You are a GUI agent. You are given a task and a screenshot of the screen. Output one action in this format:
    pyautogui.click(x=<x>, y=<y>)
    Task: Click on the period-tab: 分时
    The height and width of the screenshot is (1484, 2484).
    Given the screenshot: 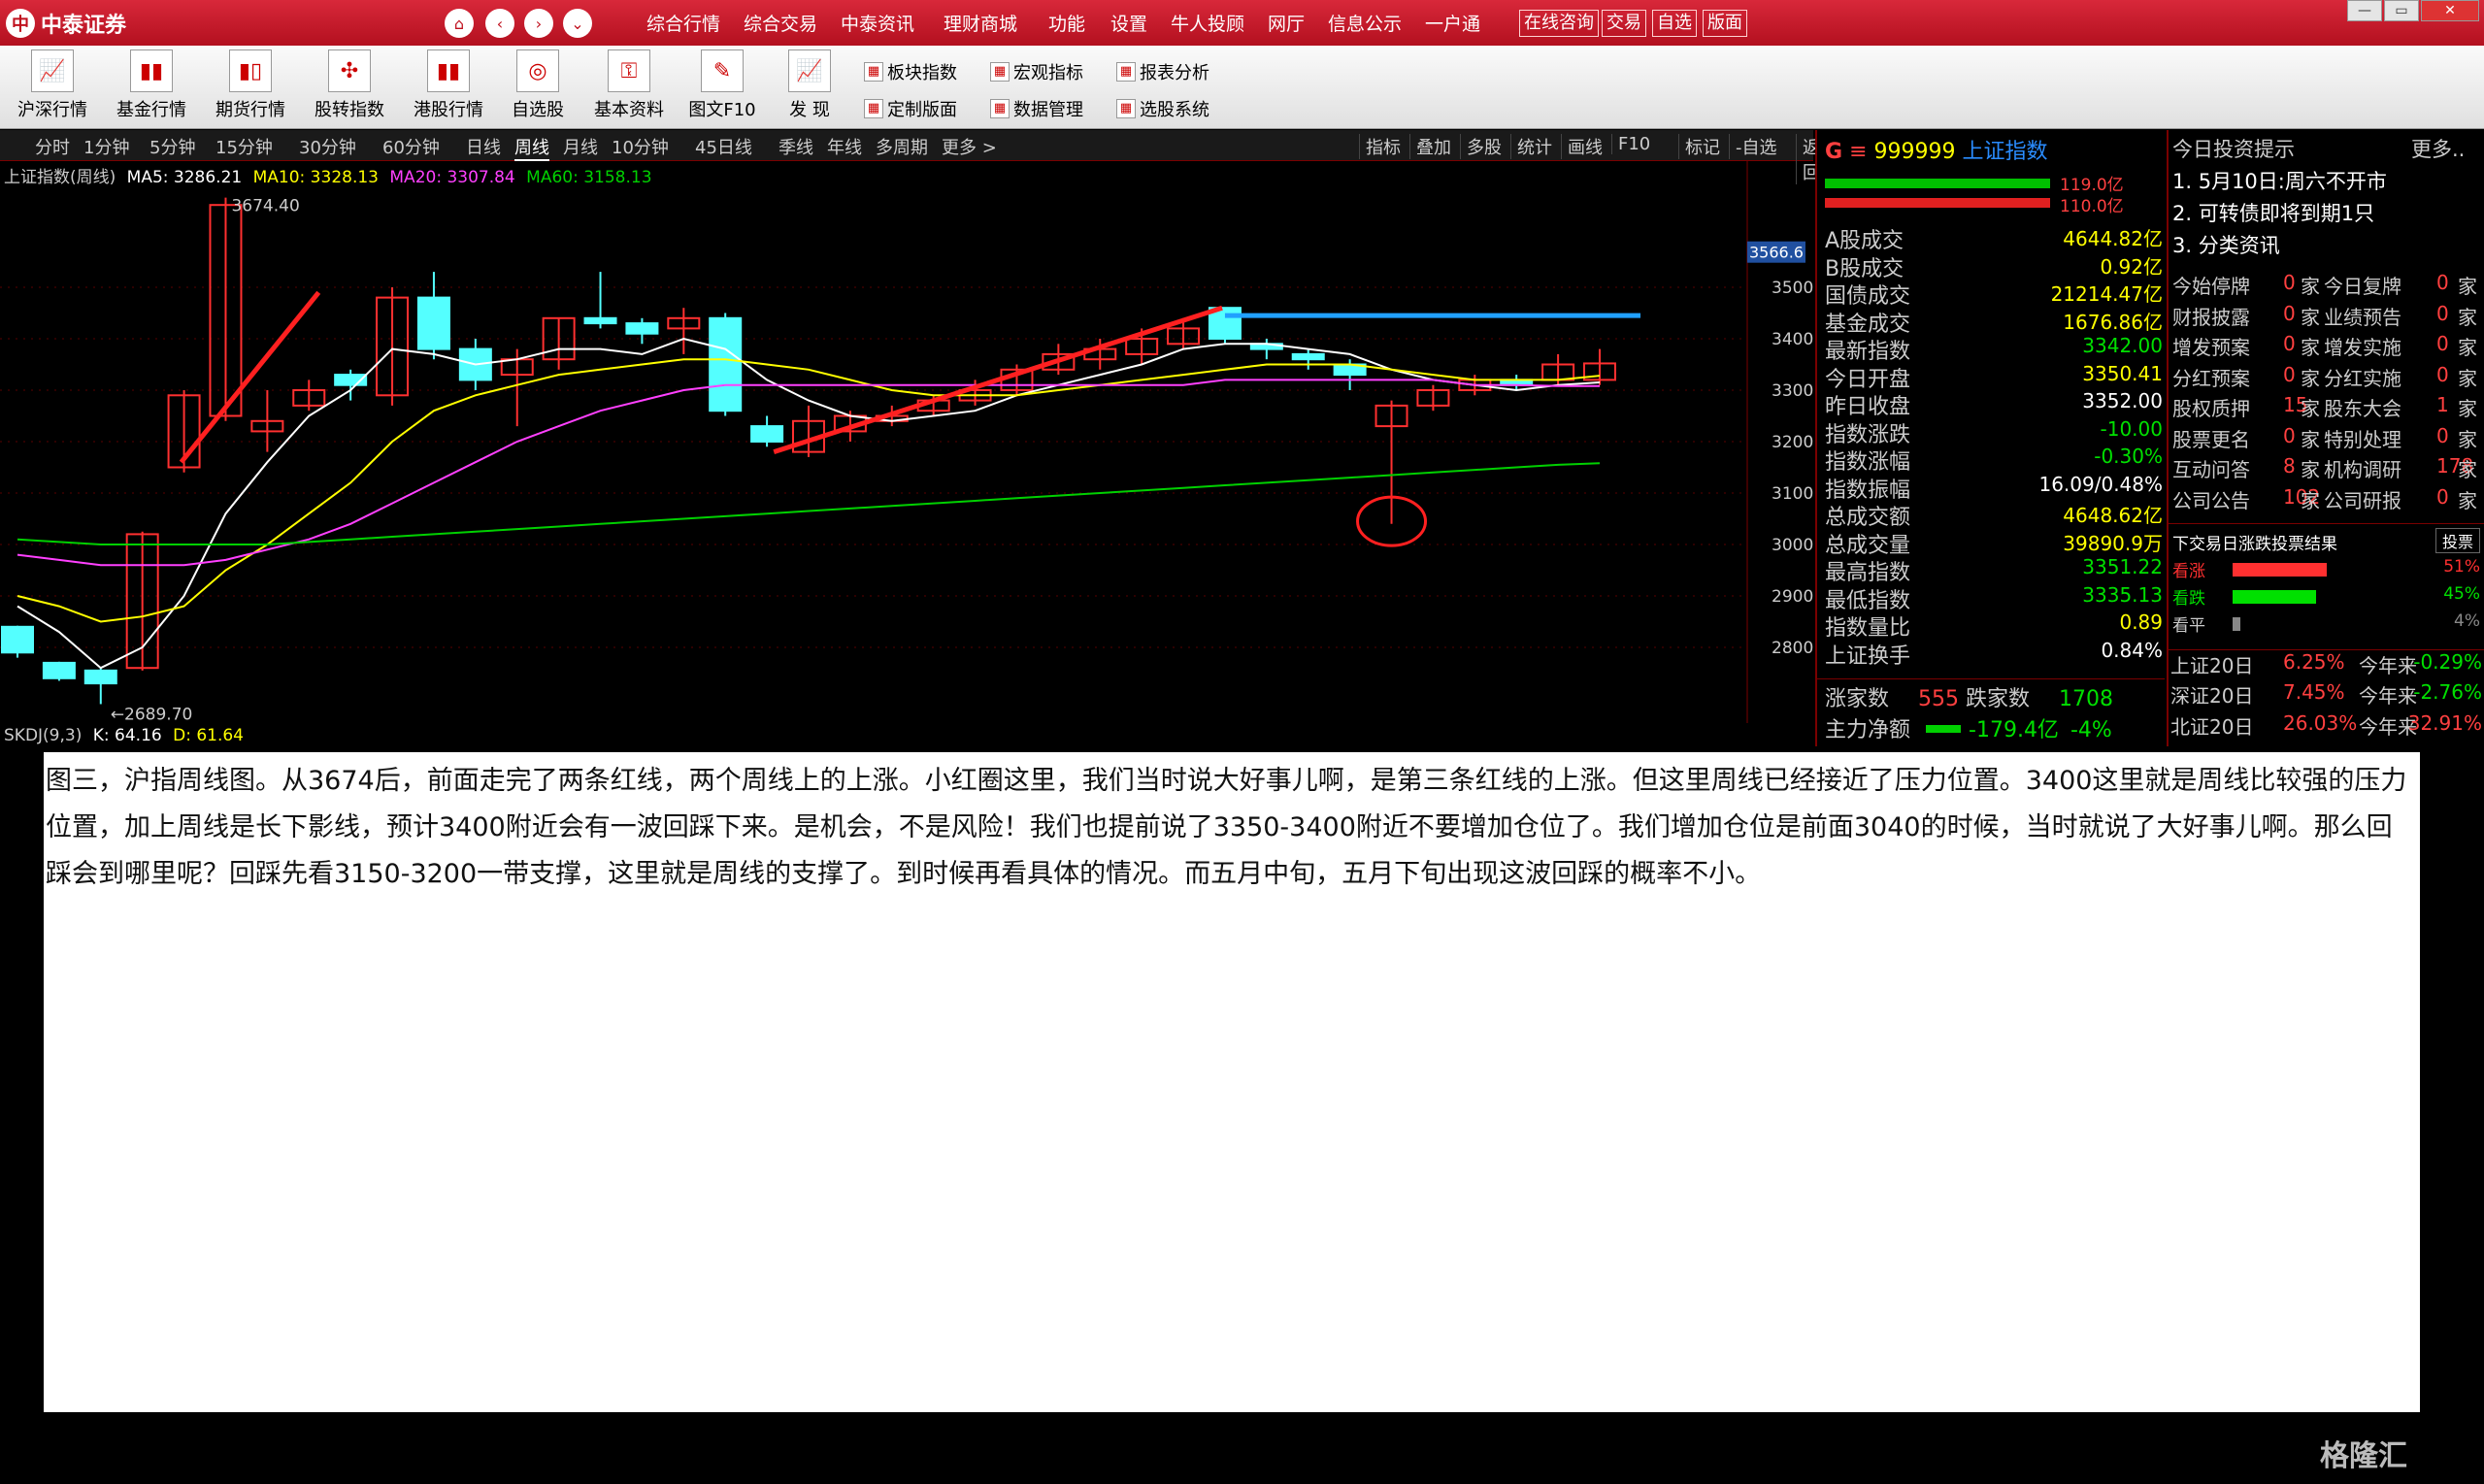 What is the action you would take?
    pyautogui.click(x=52, y=146)
    